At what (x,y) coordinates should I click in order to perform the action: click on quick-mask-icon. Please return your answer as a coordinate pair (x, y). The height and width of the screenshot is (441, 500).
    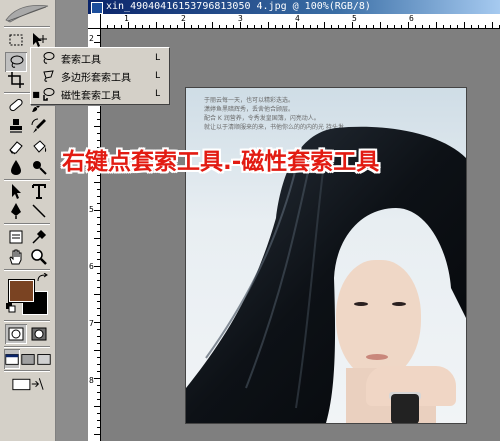
    Looking at the image, I should click on (39, 334).